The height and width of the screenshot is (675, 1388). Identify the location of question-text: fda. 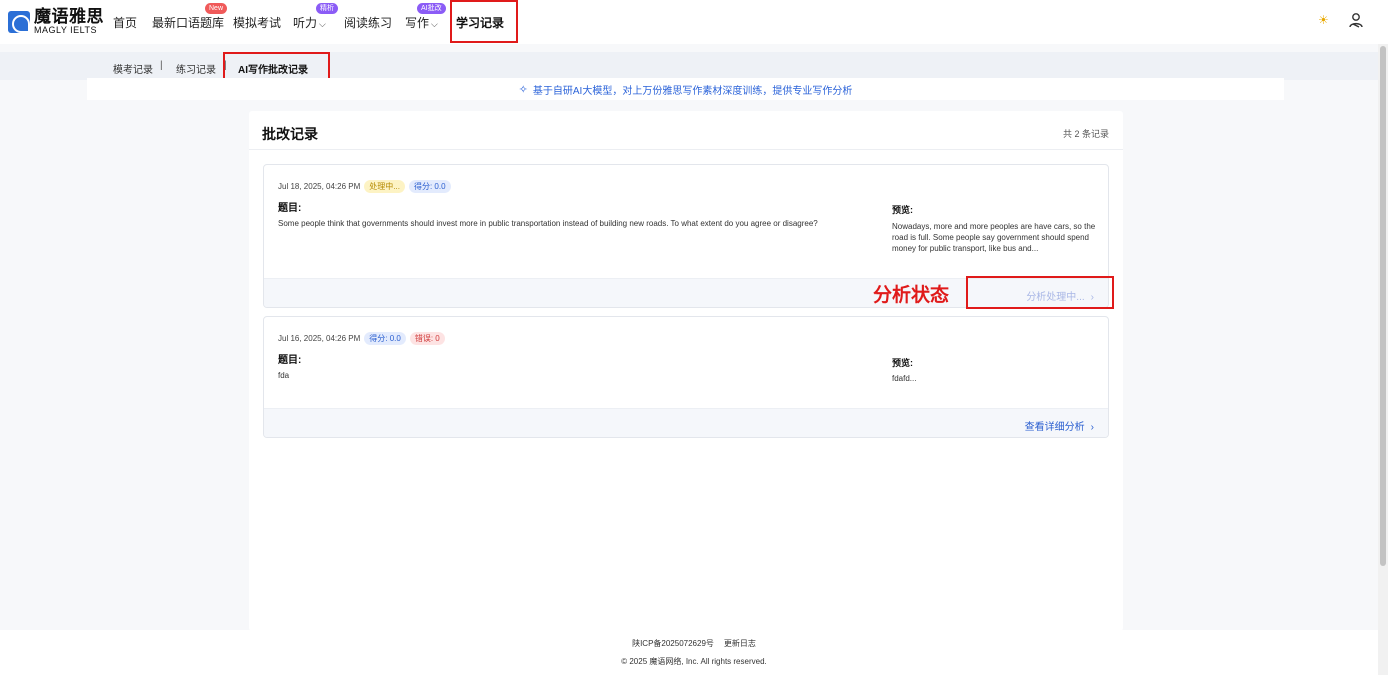
(284, 375).